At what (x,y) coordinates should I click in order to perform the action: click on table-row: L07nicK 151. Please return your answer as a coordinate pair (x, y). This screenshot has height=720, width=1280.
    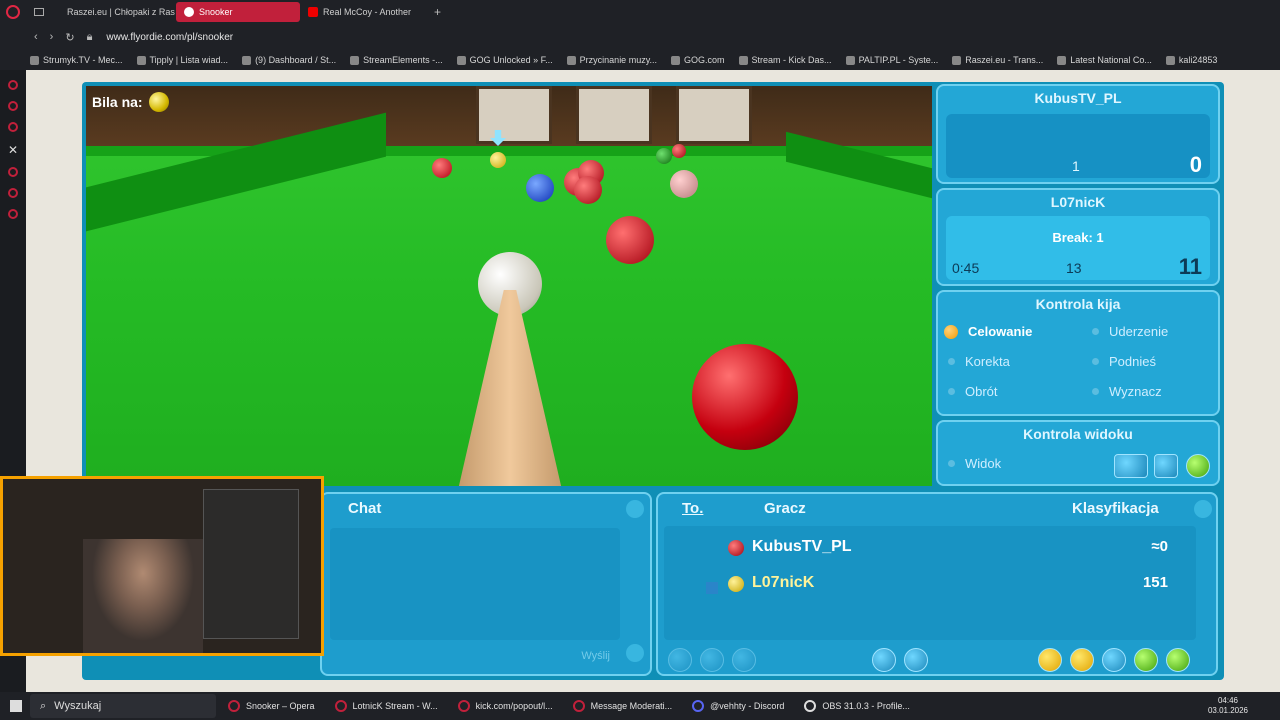
    Looking at the image, I should click on (930, 585).